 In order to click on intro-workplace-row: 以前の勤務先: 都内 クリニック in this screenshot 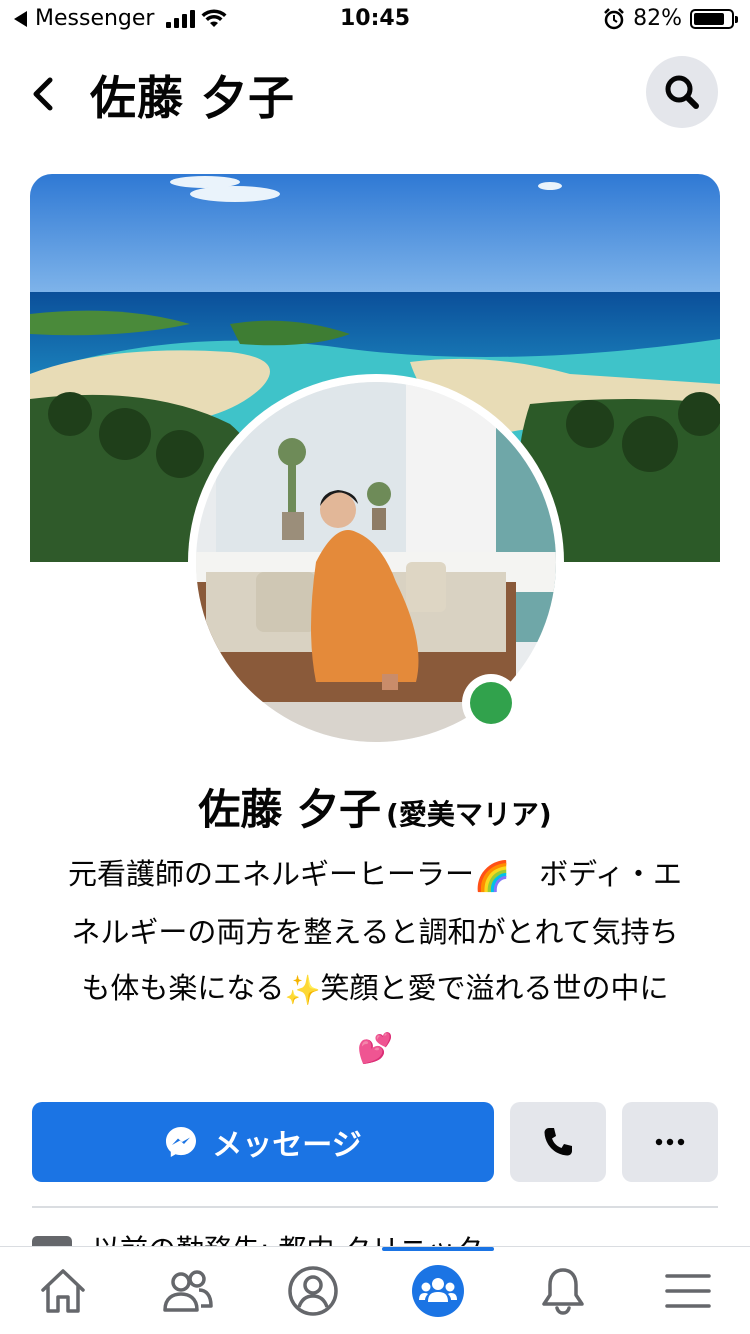, I will do `click(375, 1236)`.